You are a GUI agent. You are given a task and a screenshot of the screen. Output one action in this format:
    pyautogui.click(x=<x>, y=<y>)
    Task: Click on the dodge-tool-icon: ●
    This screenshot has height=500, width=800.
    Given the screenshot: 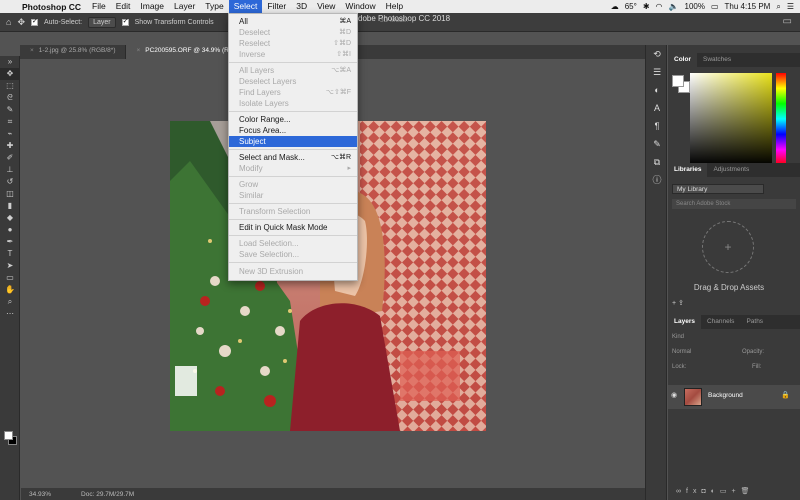 What is the action you would take?
    pyautogui.click(x=10, y=230)
    